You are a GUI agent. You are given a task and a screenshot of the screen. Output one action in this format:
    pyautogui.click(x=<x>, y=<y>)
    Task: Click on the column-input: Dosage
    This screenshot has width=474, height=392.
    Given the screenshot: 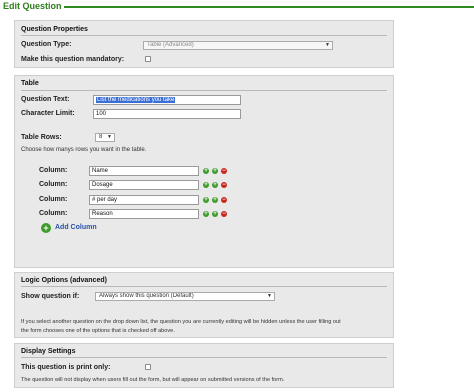 What is the action you would take?
    pyautogui.click(x=144, y=185)
    